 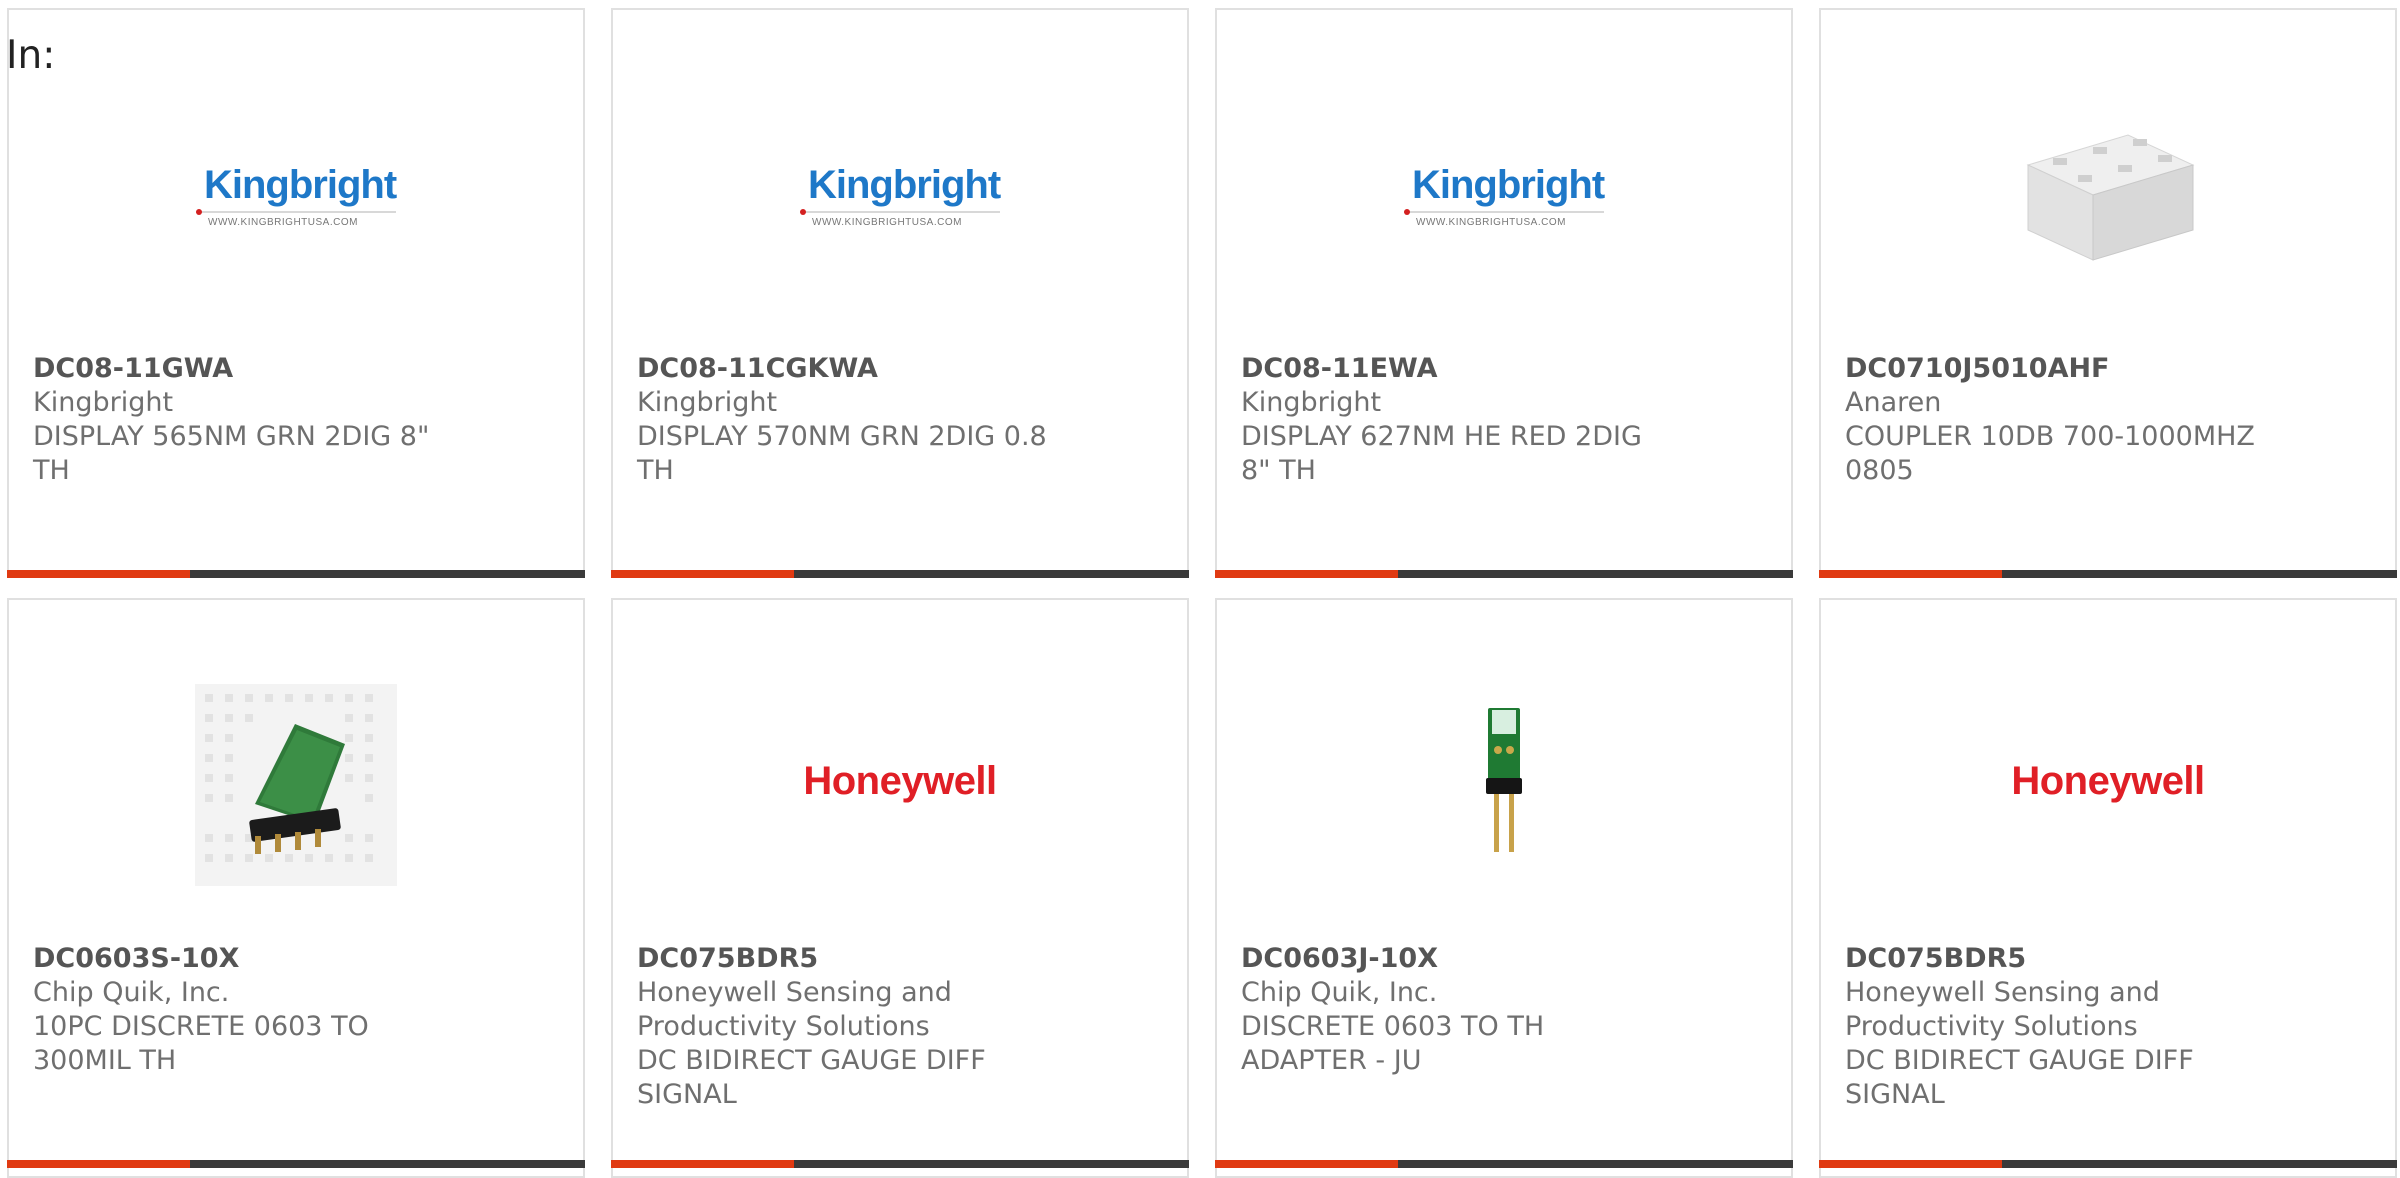 I want to click on part-number-link: DC08-11GWA, so click(x=248, y=369).